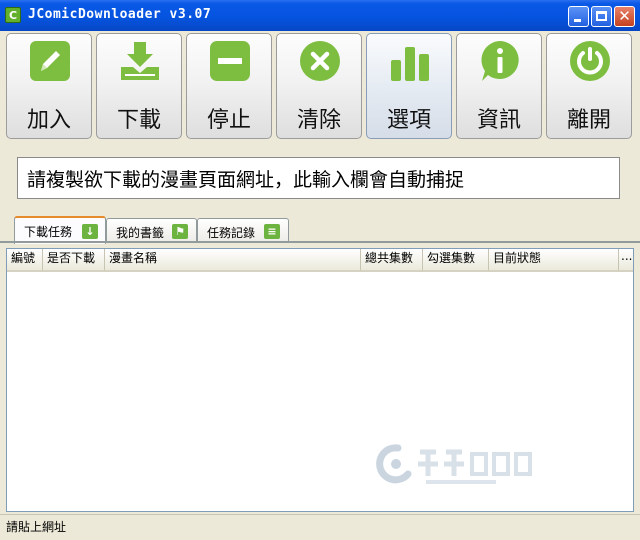 This screenshot has height=540, width=640. Describe the element at coordinates (589, 86) in the screenshot. I see `exit-button: 離開` at that location.